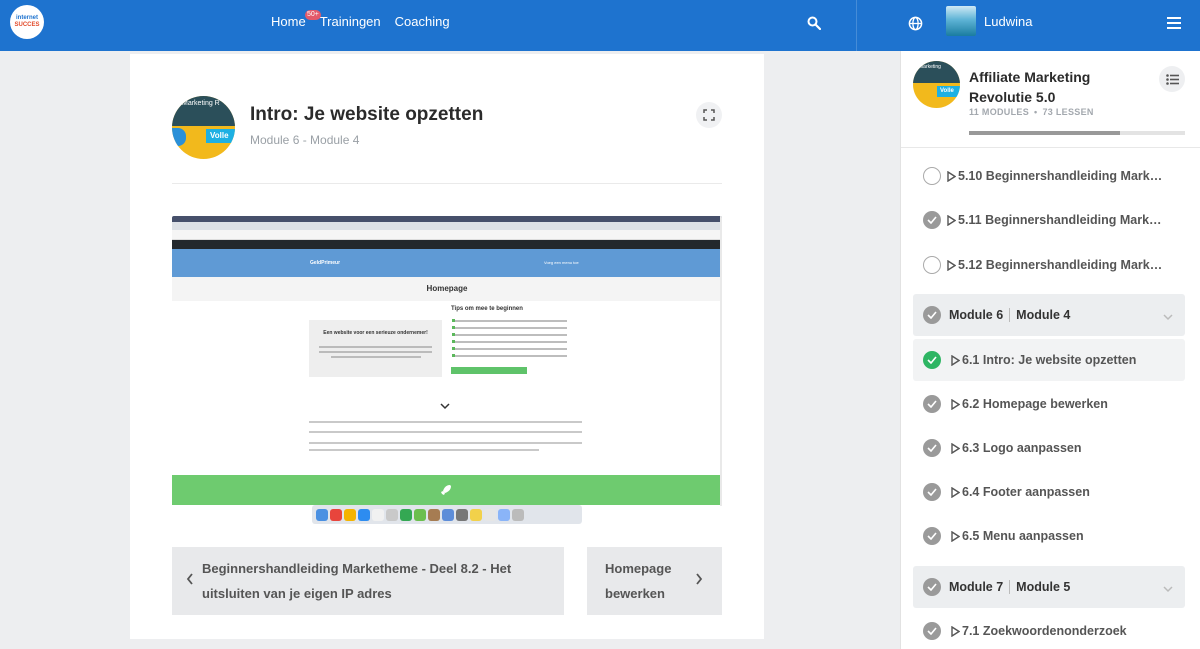 The width and height of the screenshot is (1200, 649). What do you see at coordinates (447, 235) in the screenshot?
I see `video-address-bar` at bounding box center [447, 235].